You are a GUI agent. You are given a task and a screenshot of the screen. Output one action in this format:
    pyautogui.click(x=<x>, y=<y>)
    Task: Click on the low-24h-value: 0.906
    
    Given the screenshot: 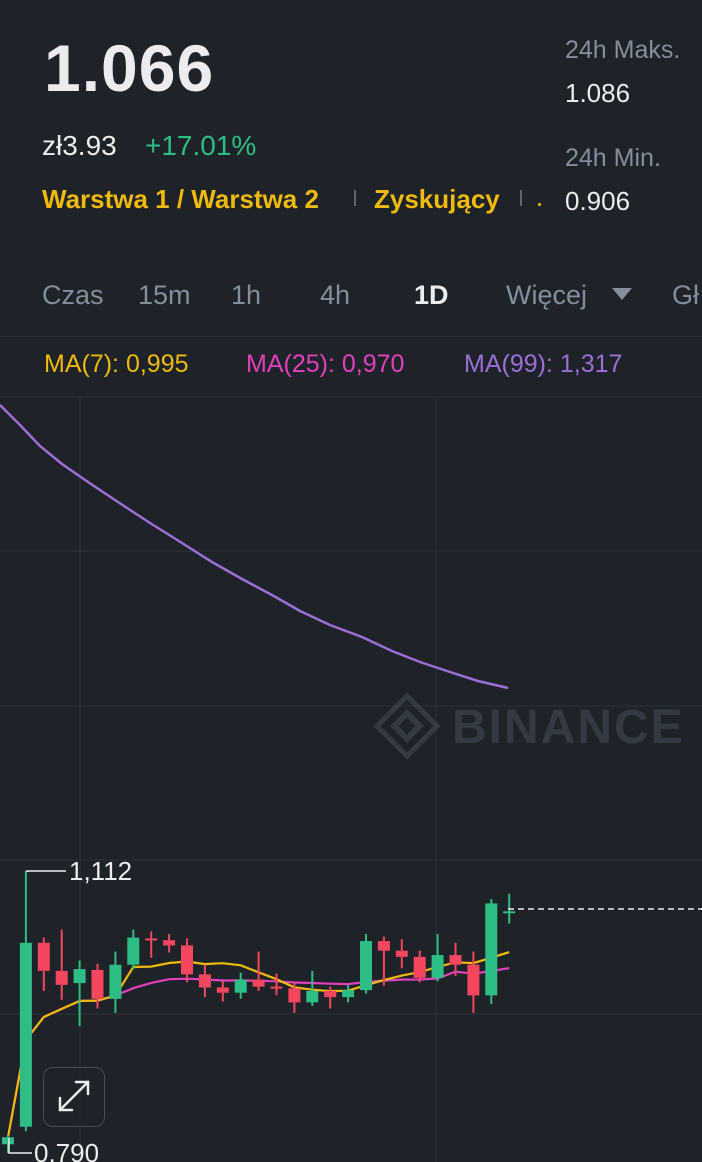 What is the action you would take?
    pyautogui.click(x=598, y=201)
    